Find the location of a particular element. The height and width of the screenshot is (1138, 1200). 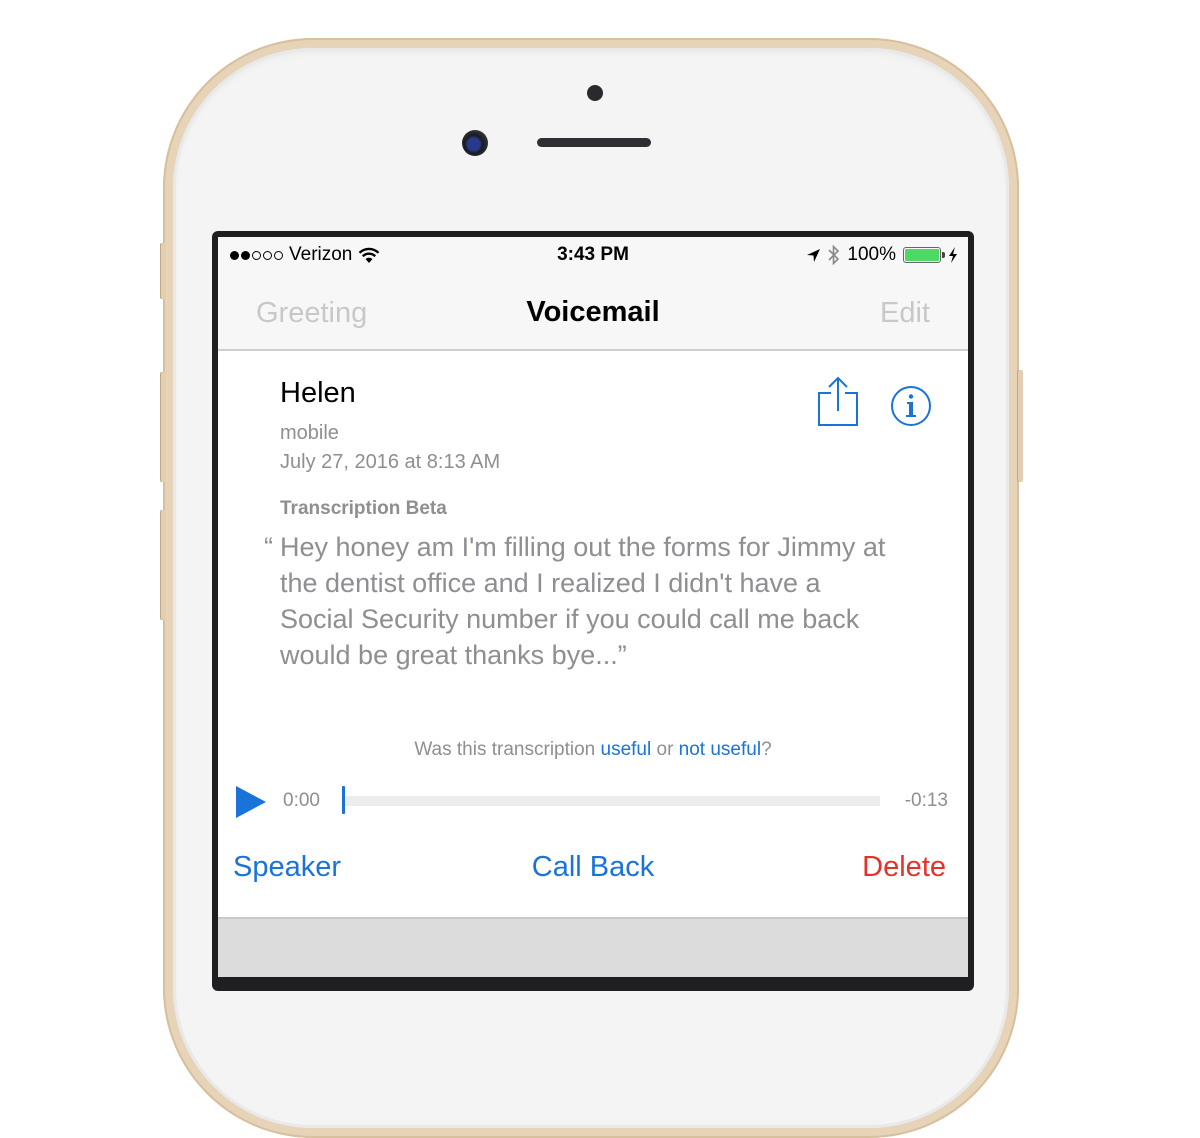

volume-down-button is located at coordinates (163, 565).